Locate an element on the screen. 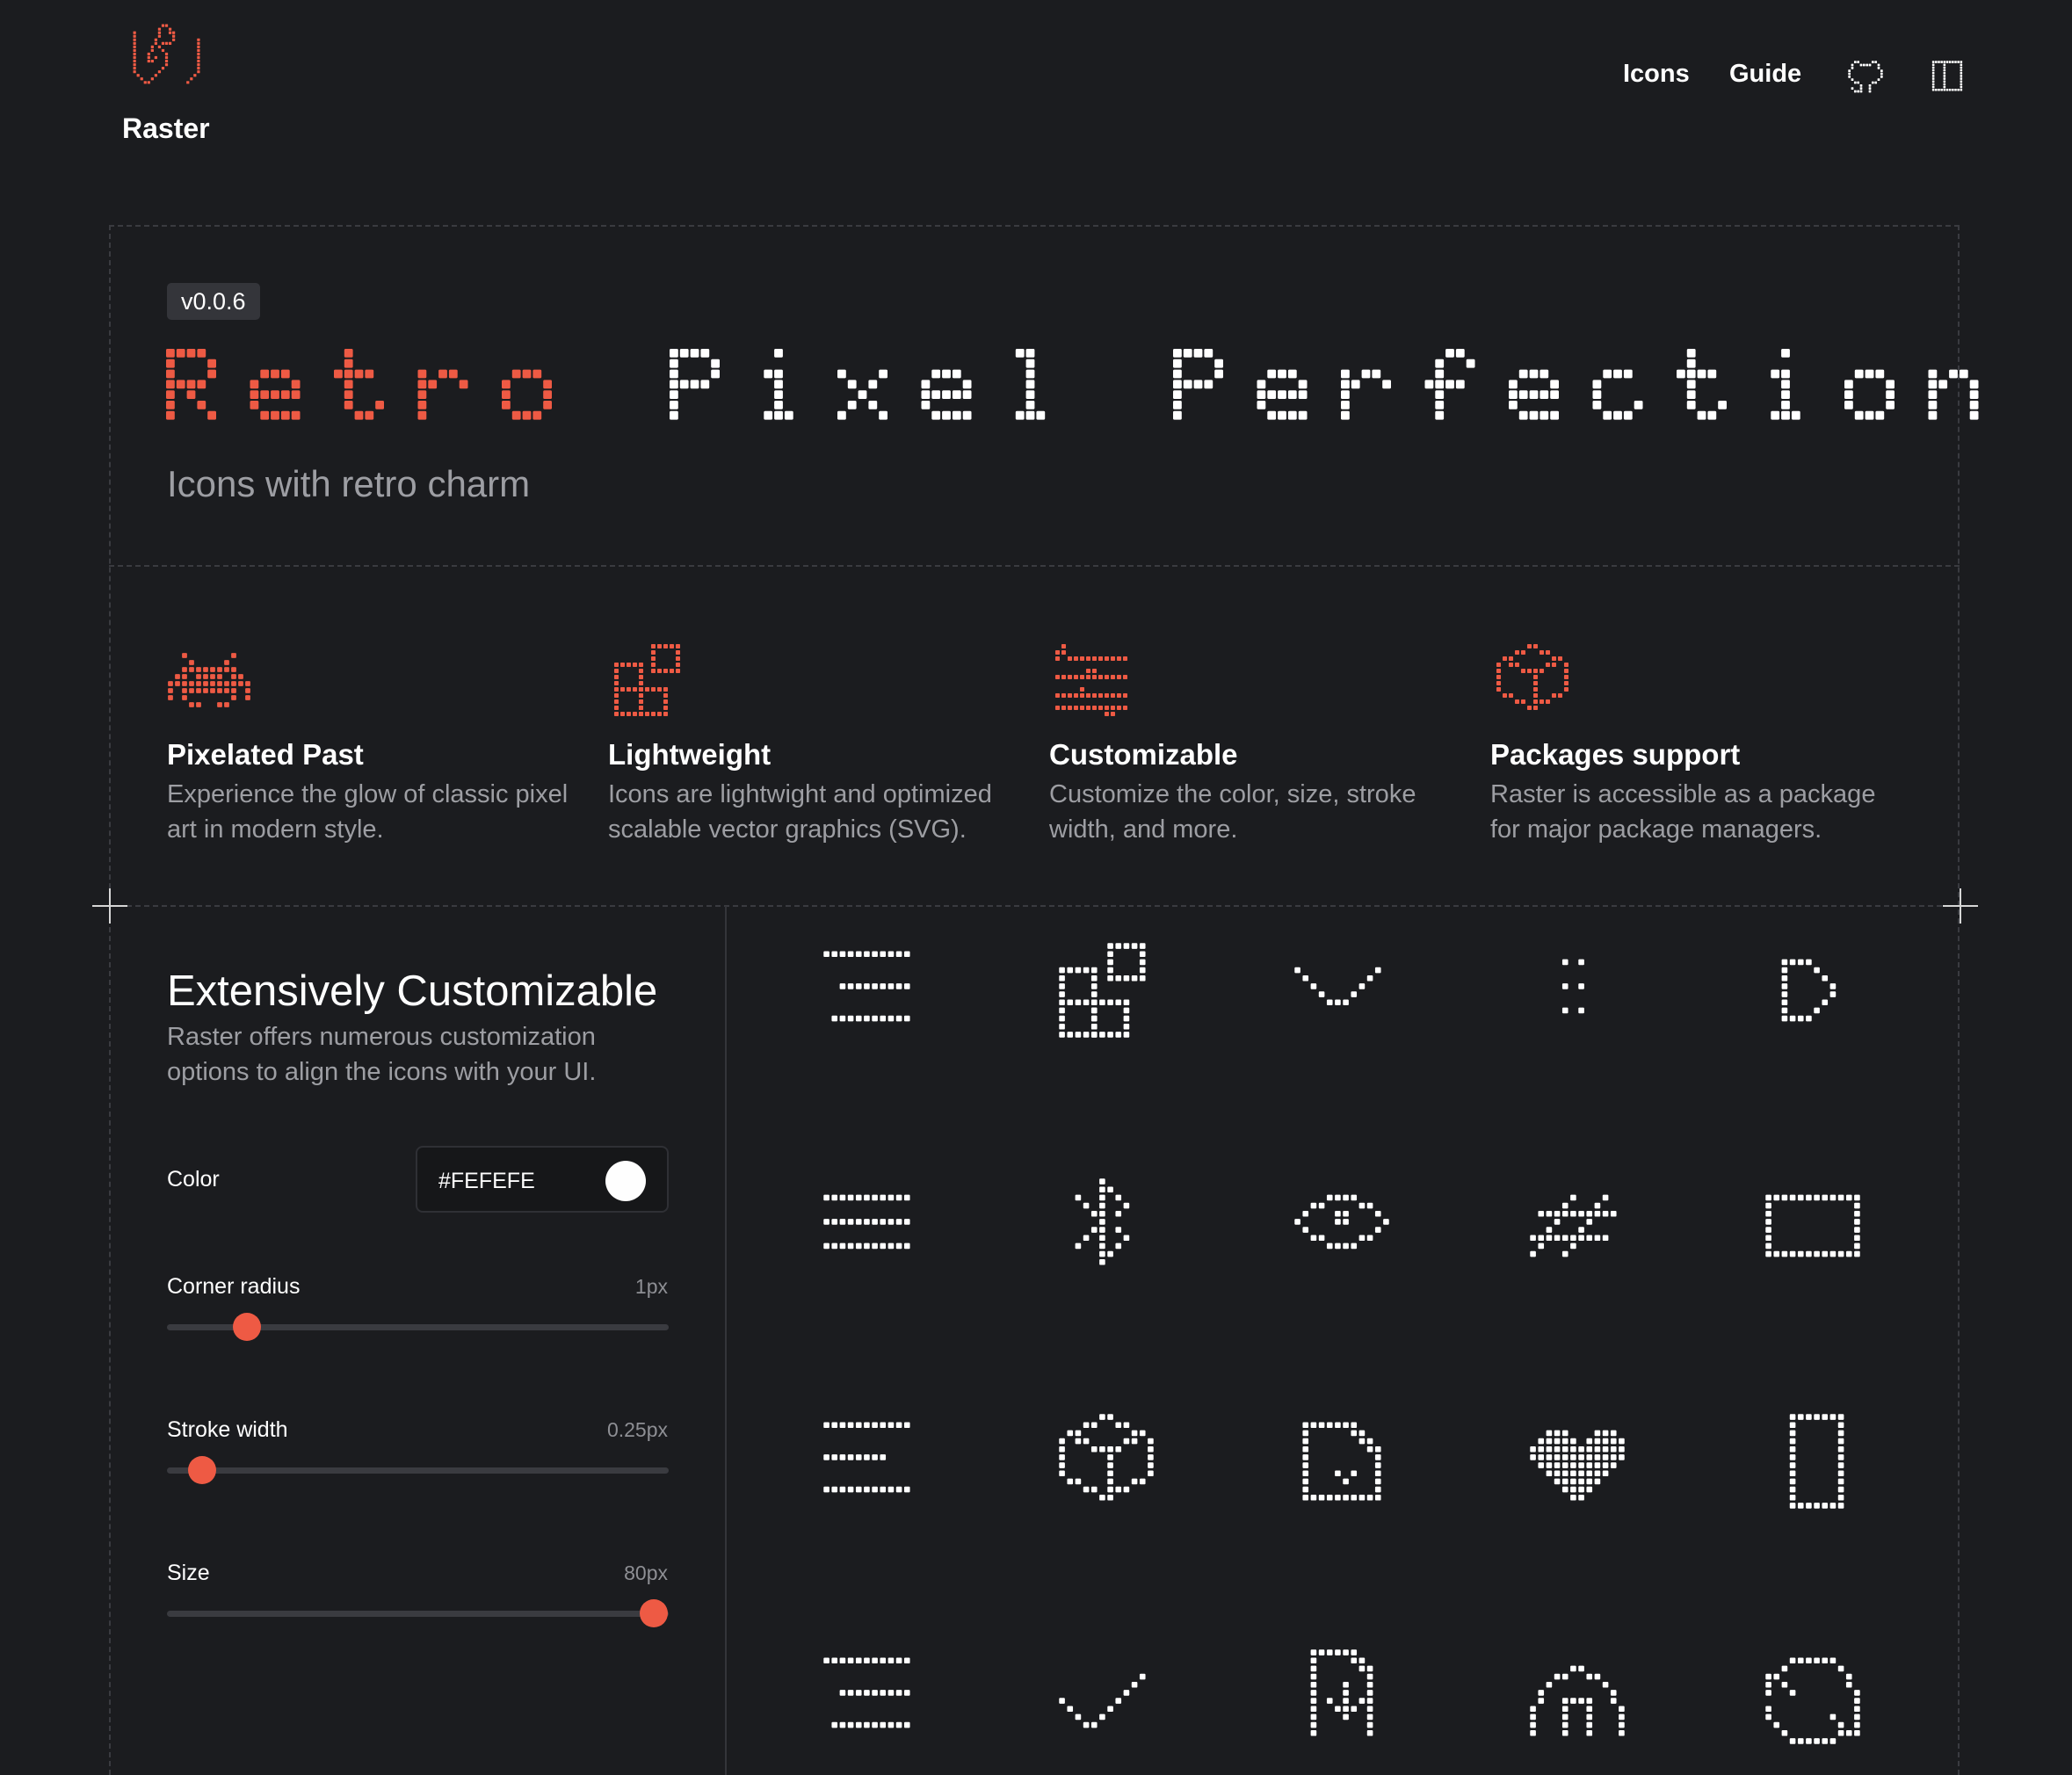 This screenshot has width=2072, height=1775. check-icon is located at coordinates (1106, 1697).